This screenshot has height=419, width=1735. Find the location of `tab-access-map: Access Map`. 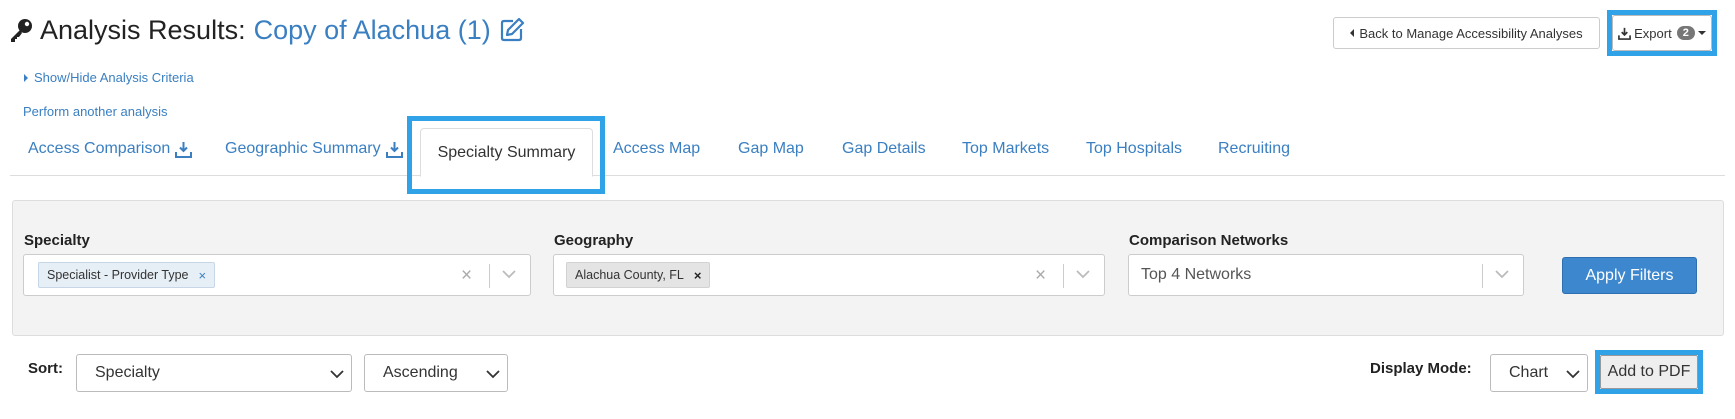

tab-access-map: Access Map is located at coordinates (656, 149).